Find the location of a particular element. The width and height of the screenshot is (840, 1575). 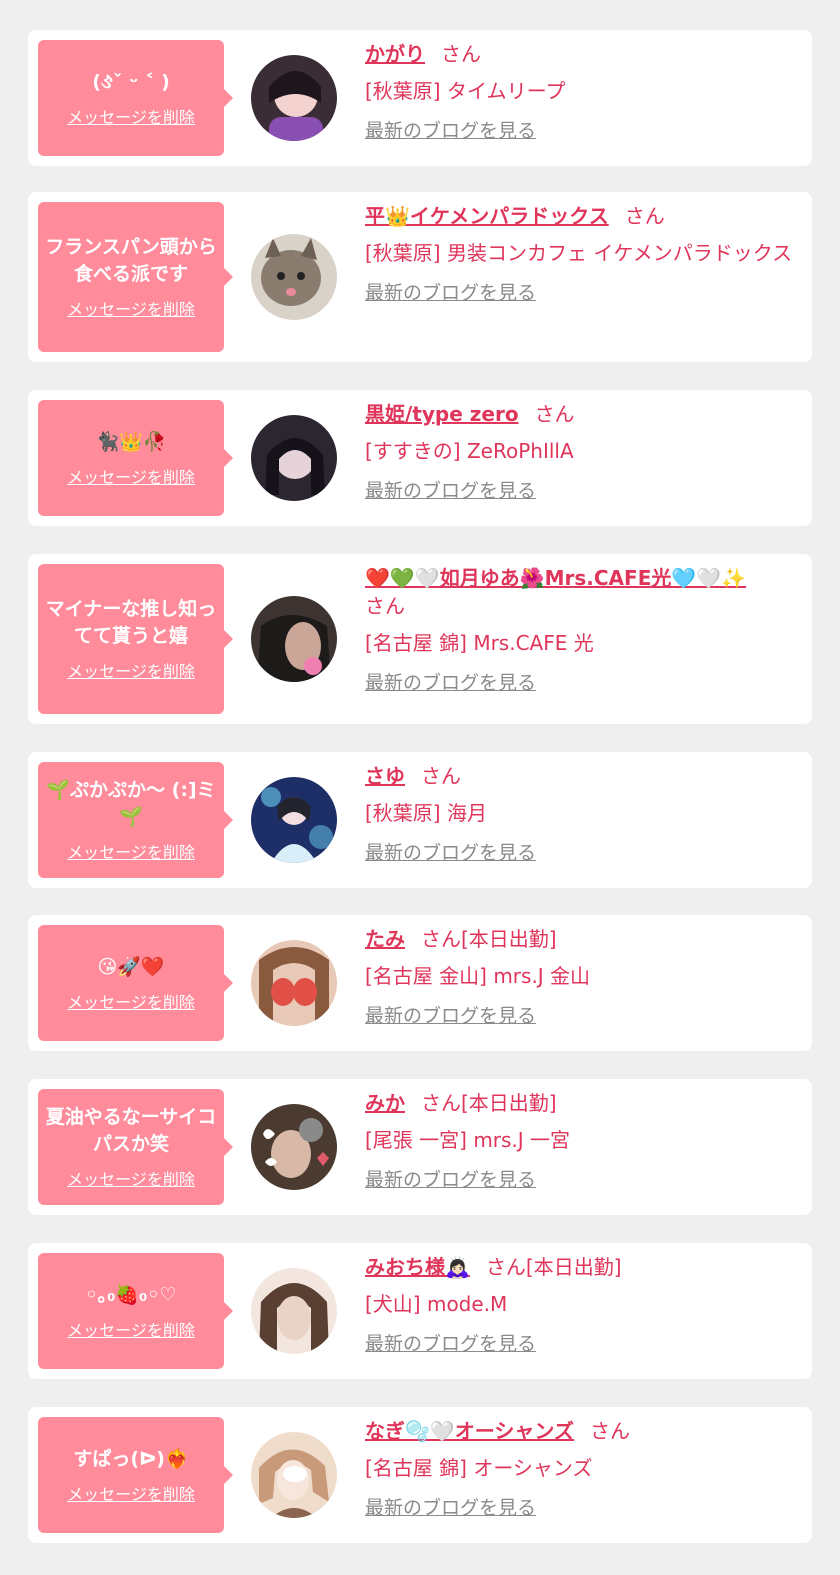

message-bubble: すぱっ(ᐅ)❤️‍🔥 メッセージを削除 is located at coordinates (135, 1475).